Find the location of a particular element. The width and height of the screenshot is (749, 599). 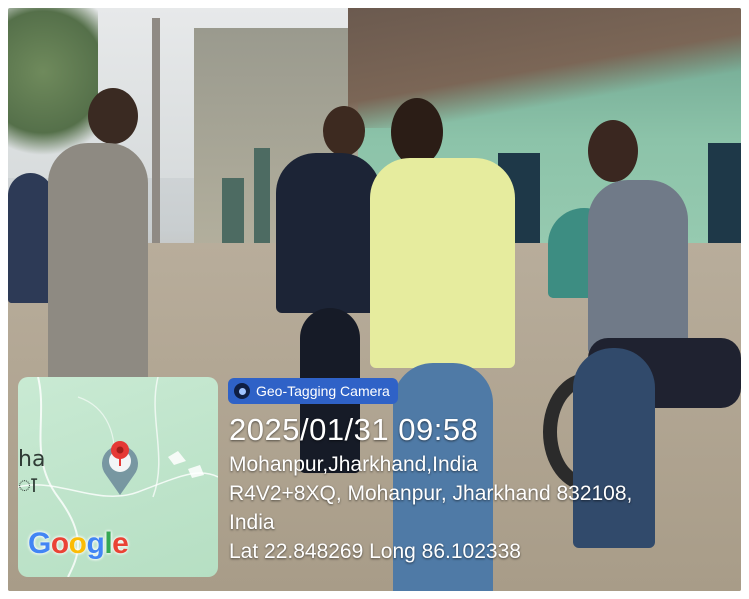

stamp-address-line2: India is located at coordinates (252, 522).